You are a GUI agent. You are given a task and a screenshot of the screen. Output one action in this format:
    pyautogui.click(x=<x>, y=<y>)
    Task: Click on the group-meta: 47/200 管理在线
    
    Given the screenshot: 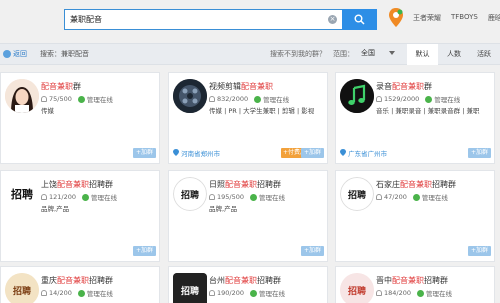 What is the action you would take?
    pyautogui.click(x=412, y=197)
    